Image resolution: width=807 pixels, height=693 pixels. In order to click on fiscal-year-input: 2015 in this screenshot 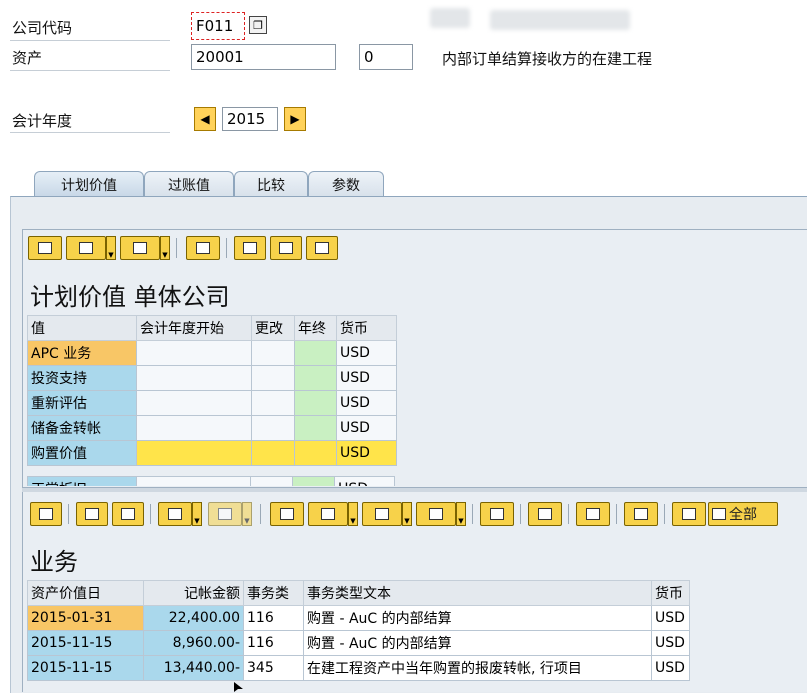, I will do `click(250, 119)`.